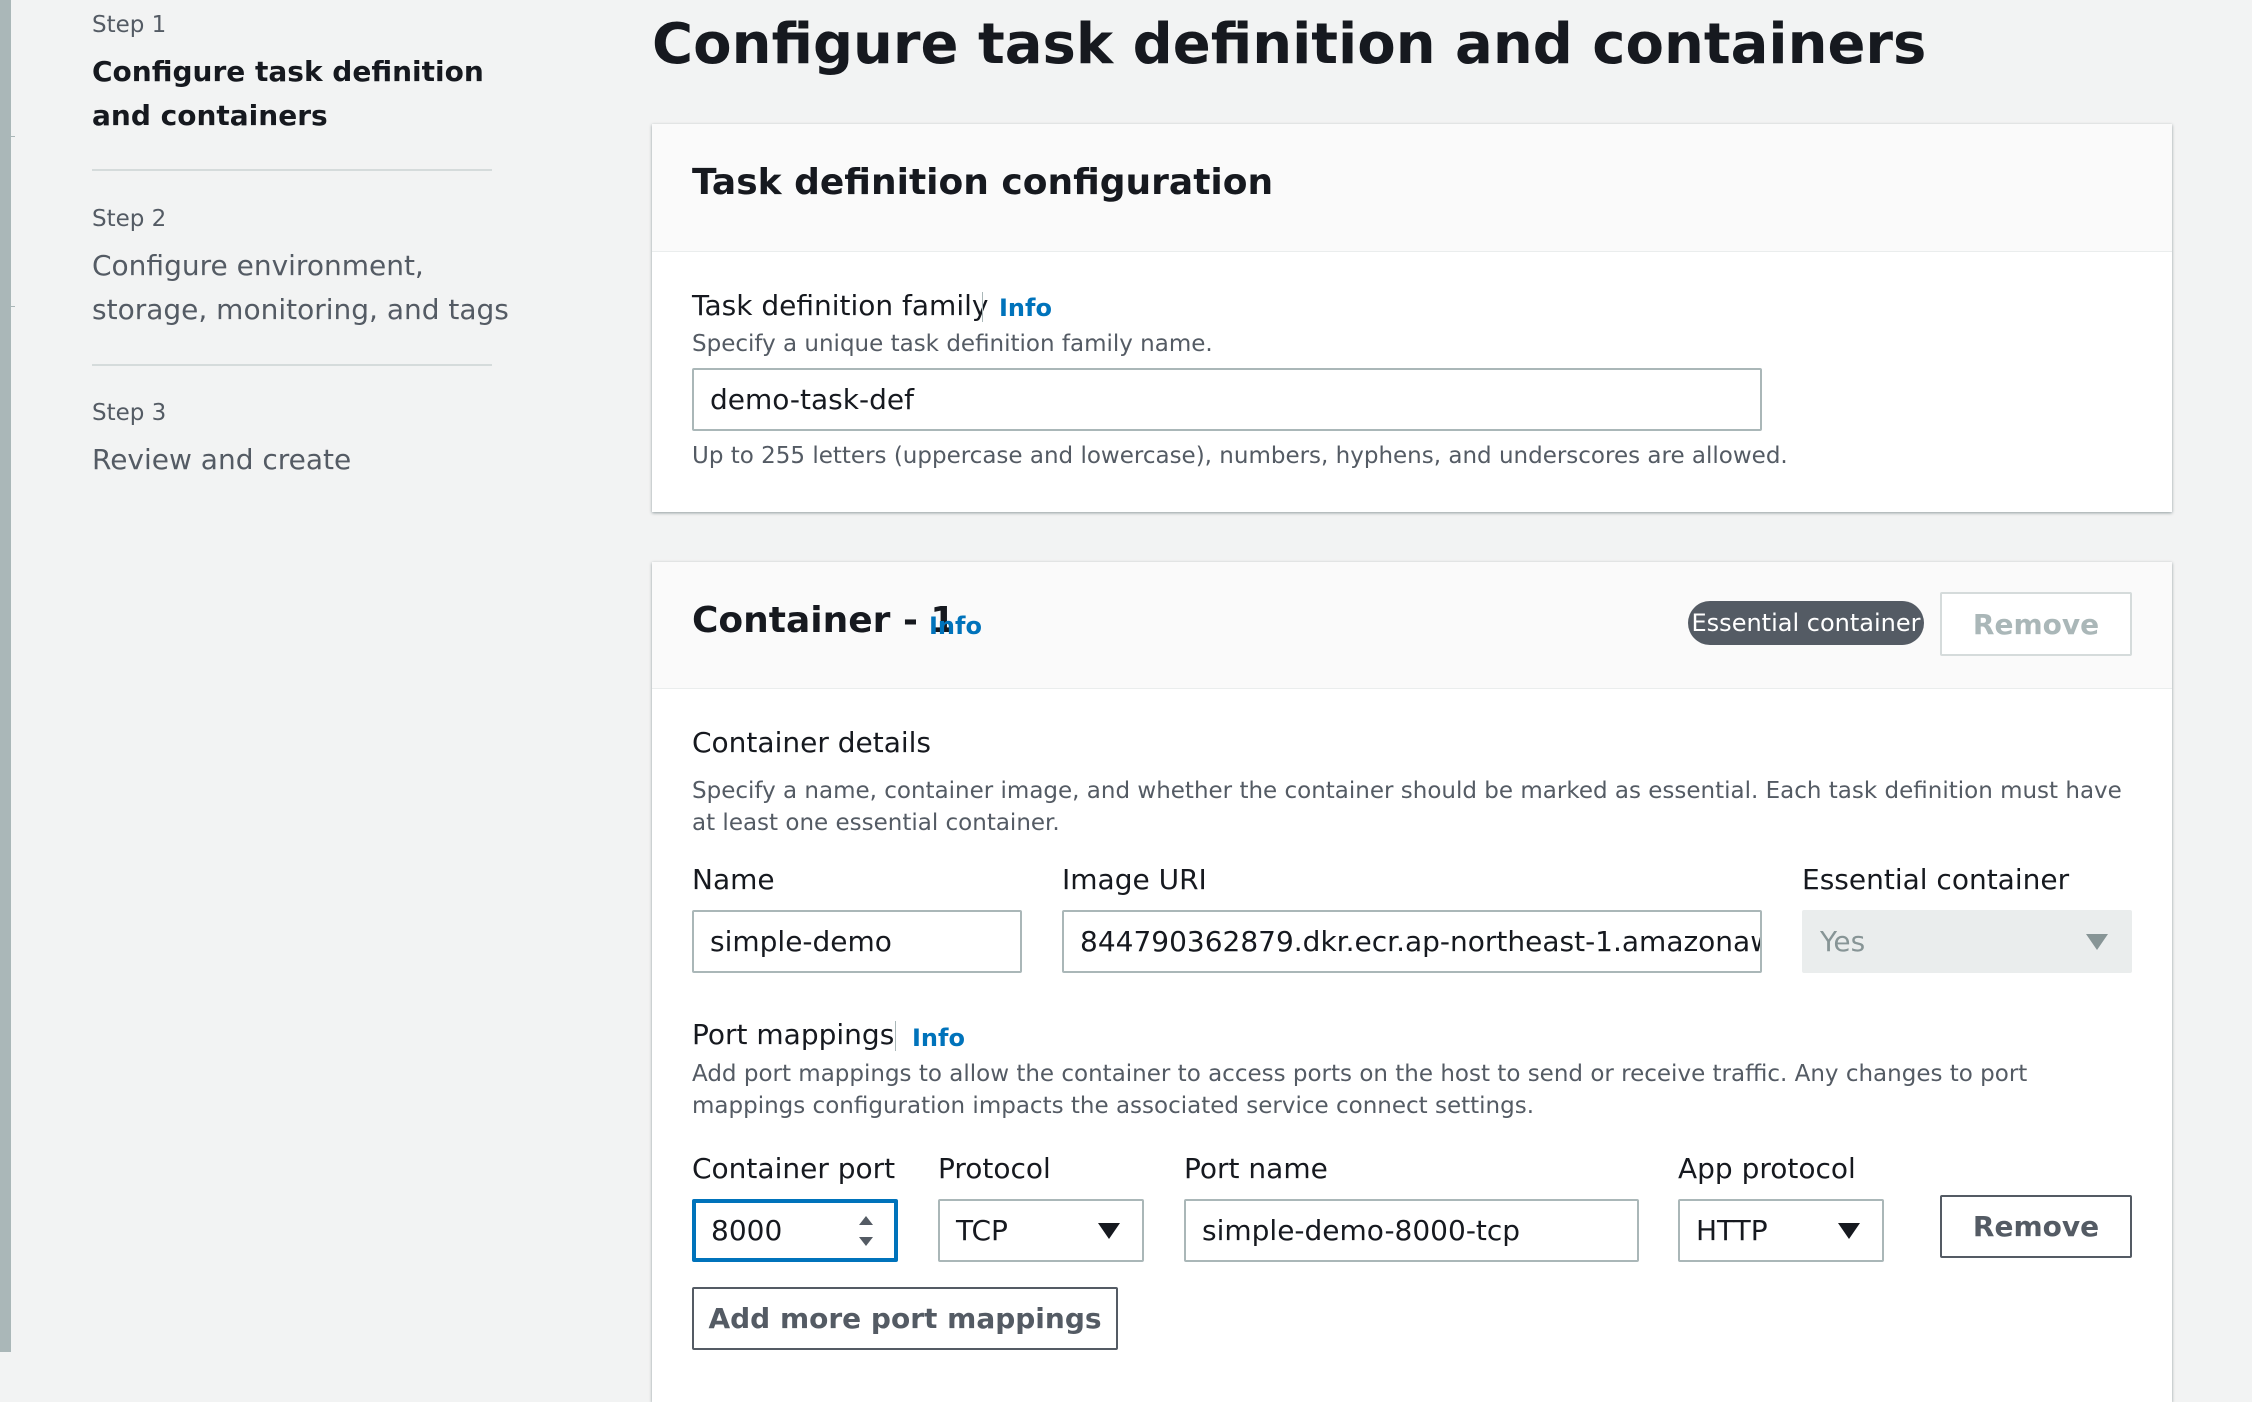 This screenshot has height=1402, width=2252. I want to click on container-details-title: Container details, so click(812, 742).